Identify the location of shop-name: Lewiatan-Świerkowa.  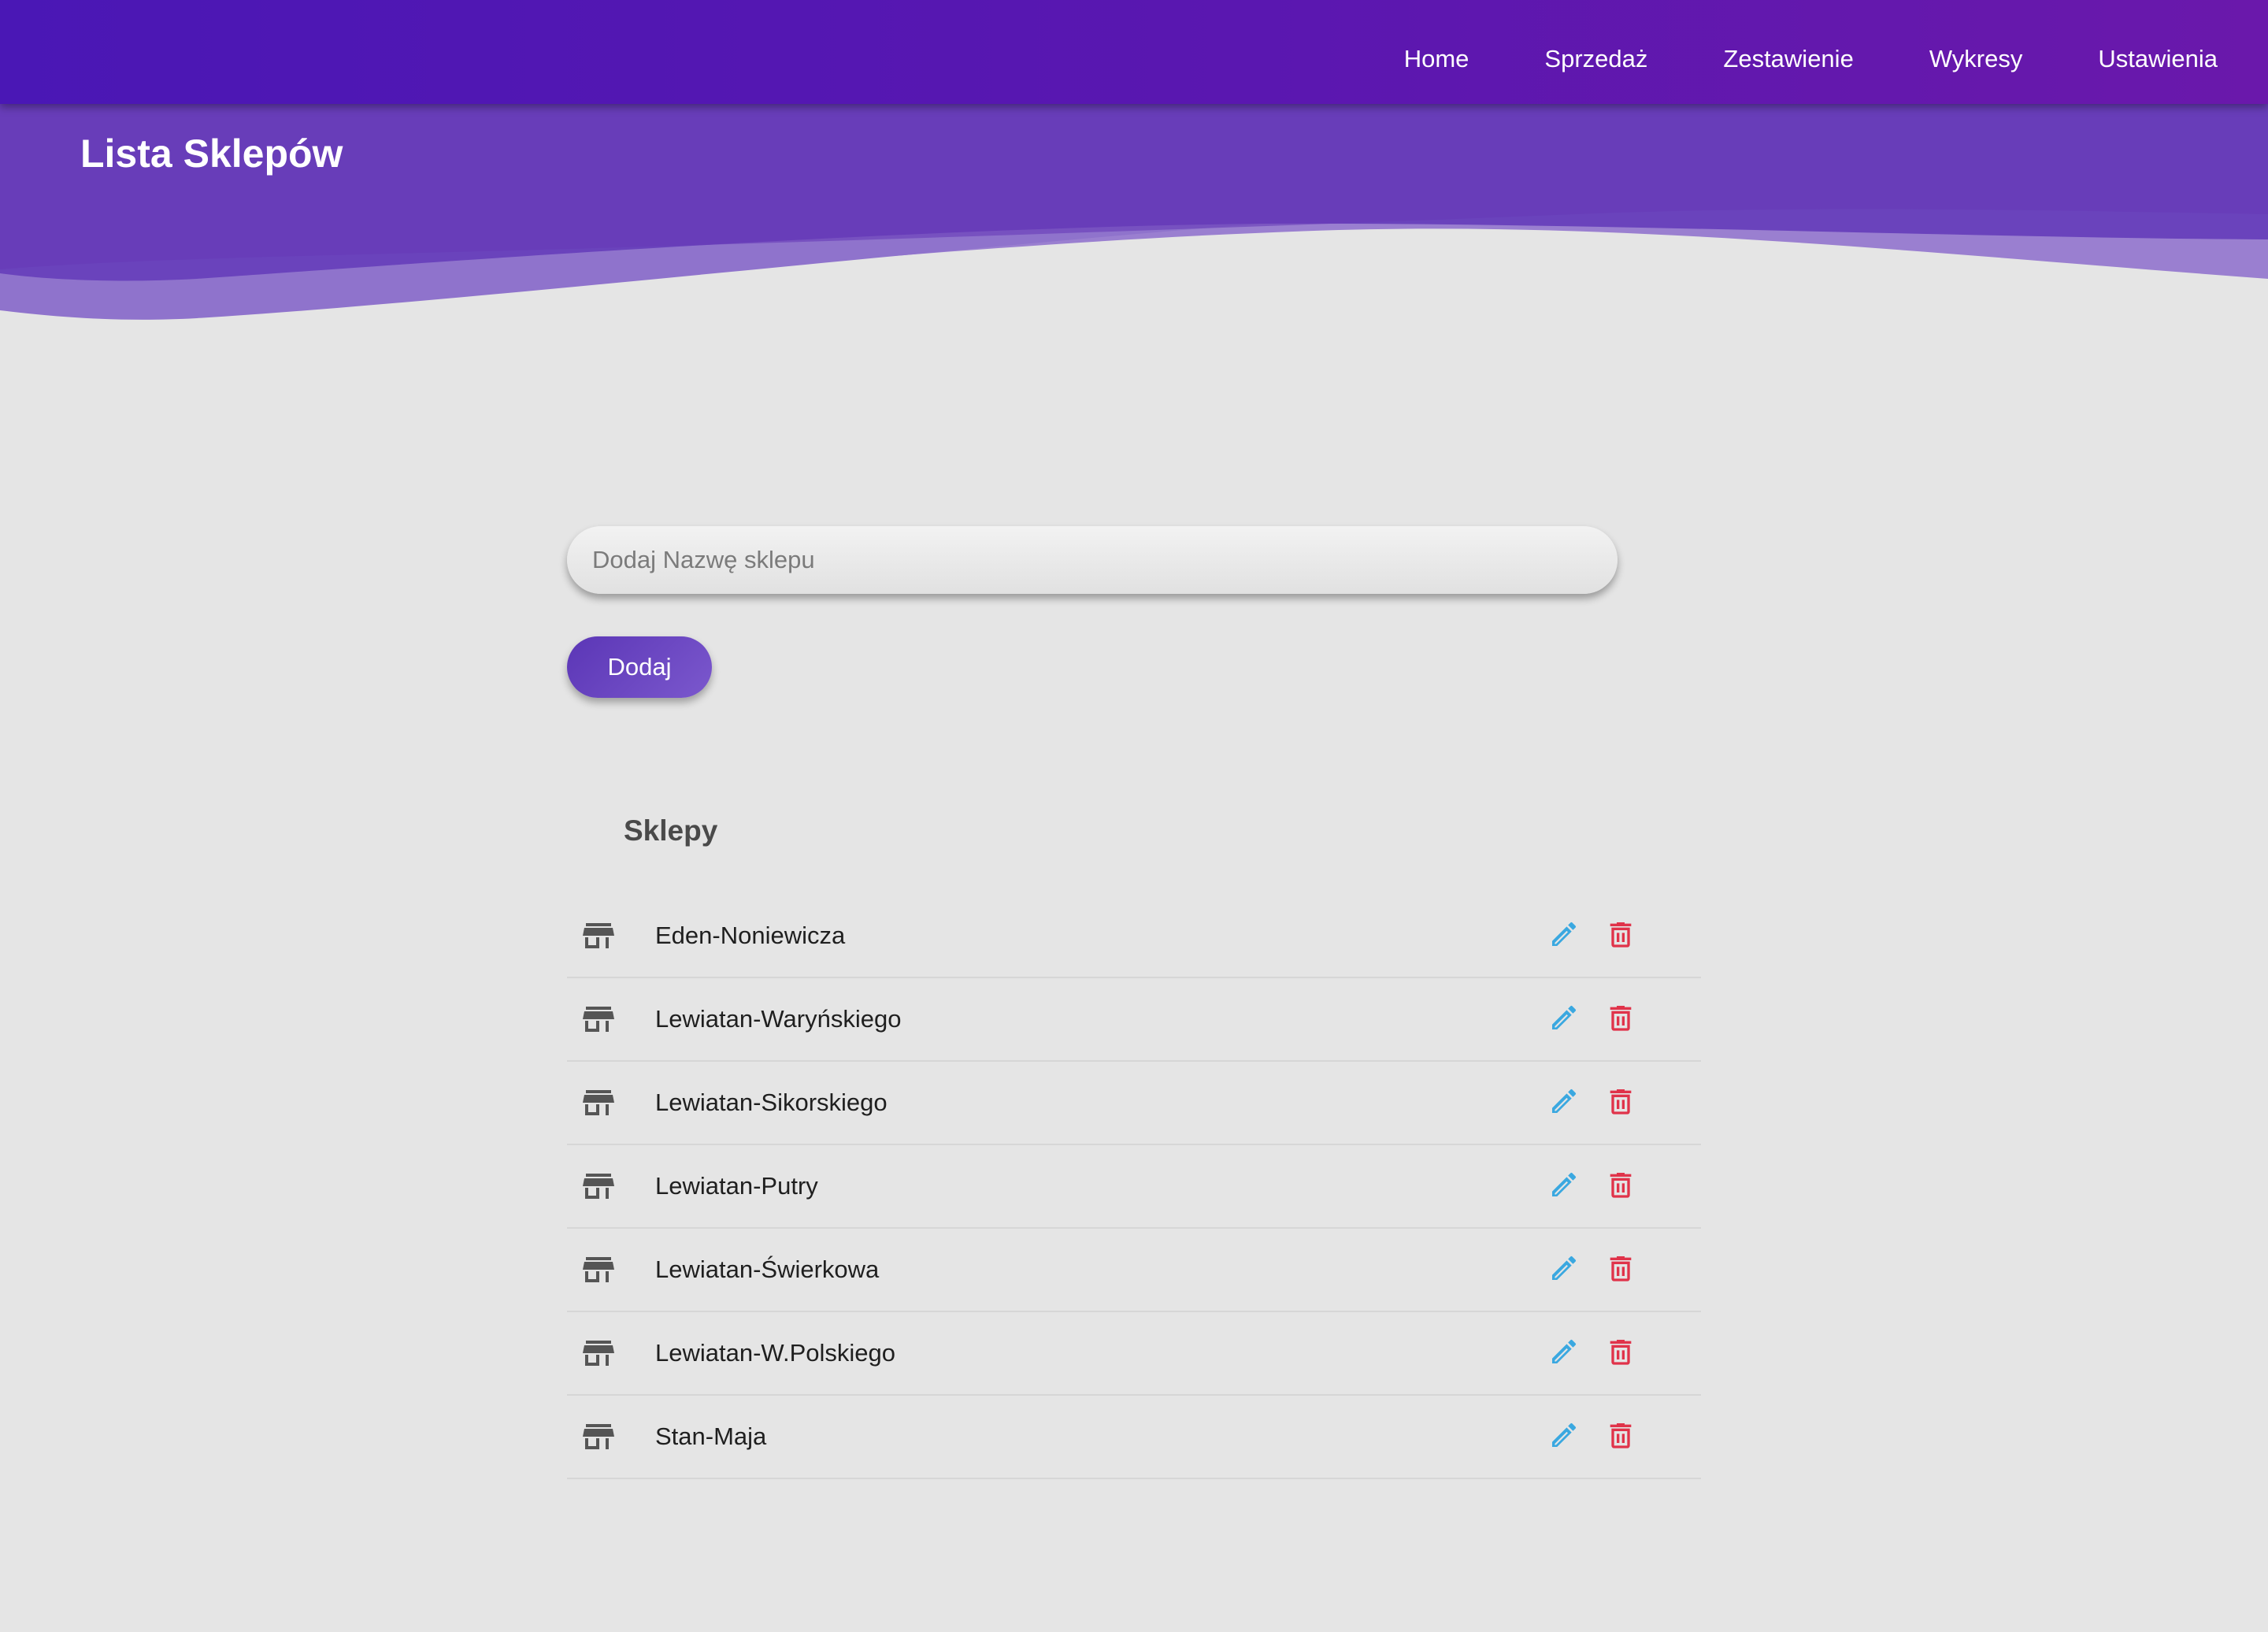
(767, 1269).